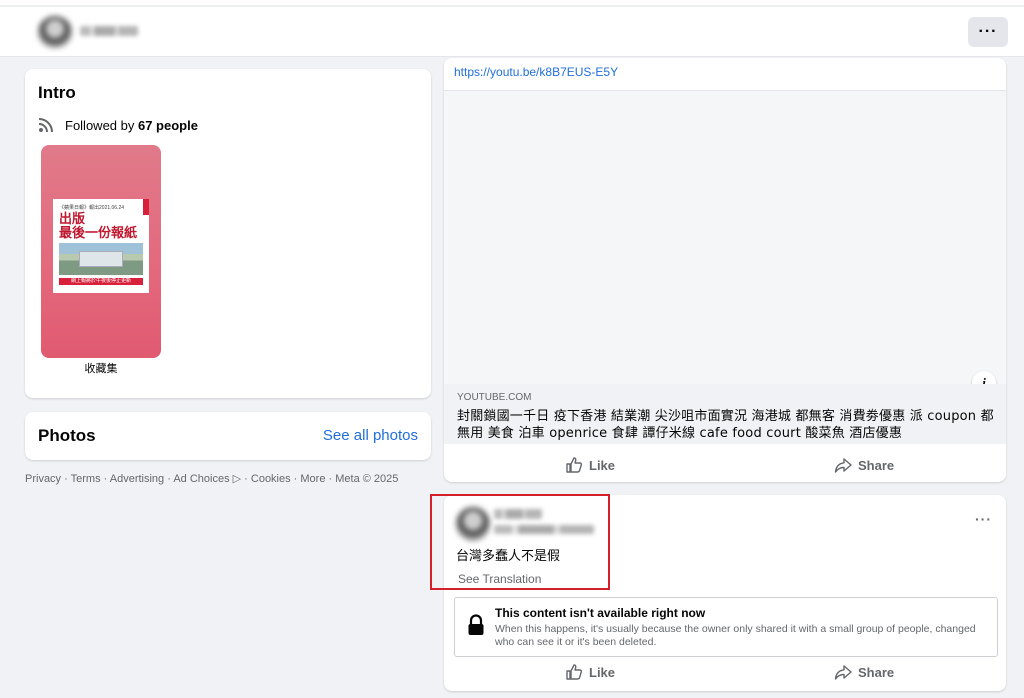 The height and width of the screenshot is (698, 1024). I want to click on link-preview-domain: YOUTUBE.COM, so click(494, 397).